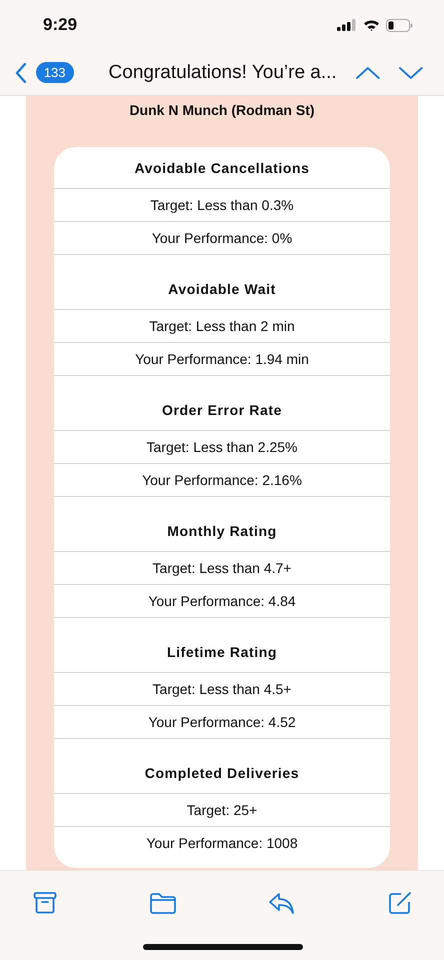 This screenshot has width=444, height=960. I want to click on unread-count-badge: 133, so click(55, 72).